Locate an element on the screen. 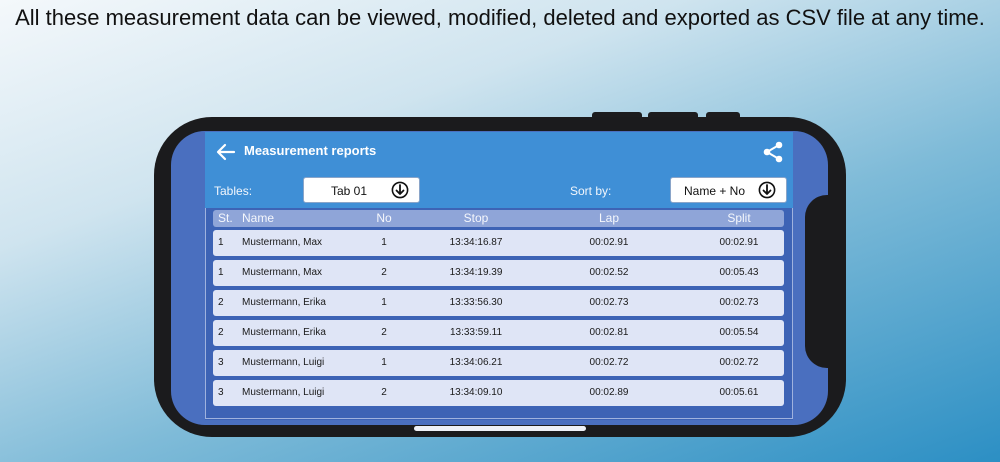 This screenshot has height=462, width=1000. cell-lap: 00:02.73 is located at coordinates (609, 302).